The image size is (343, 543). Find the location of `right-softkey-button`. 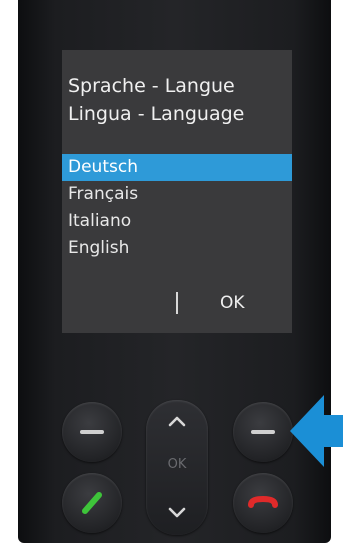

right-softkey-button is located at coordinates (263, 432).